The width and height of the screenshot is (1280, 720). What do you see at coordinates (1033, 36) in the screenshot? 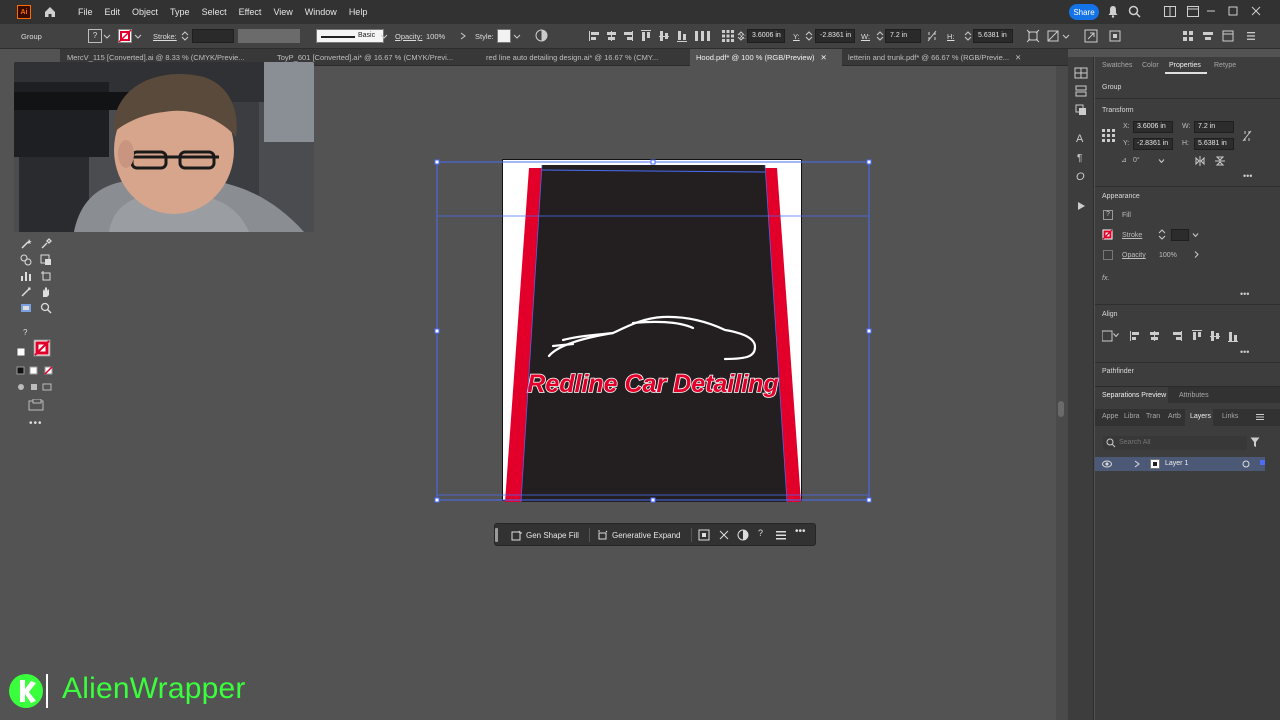
I see `transform-icon` at bounding box center [1033, 36].